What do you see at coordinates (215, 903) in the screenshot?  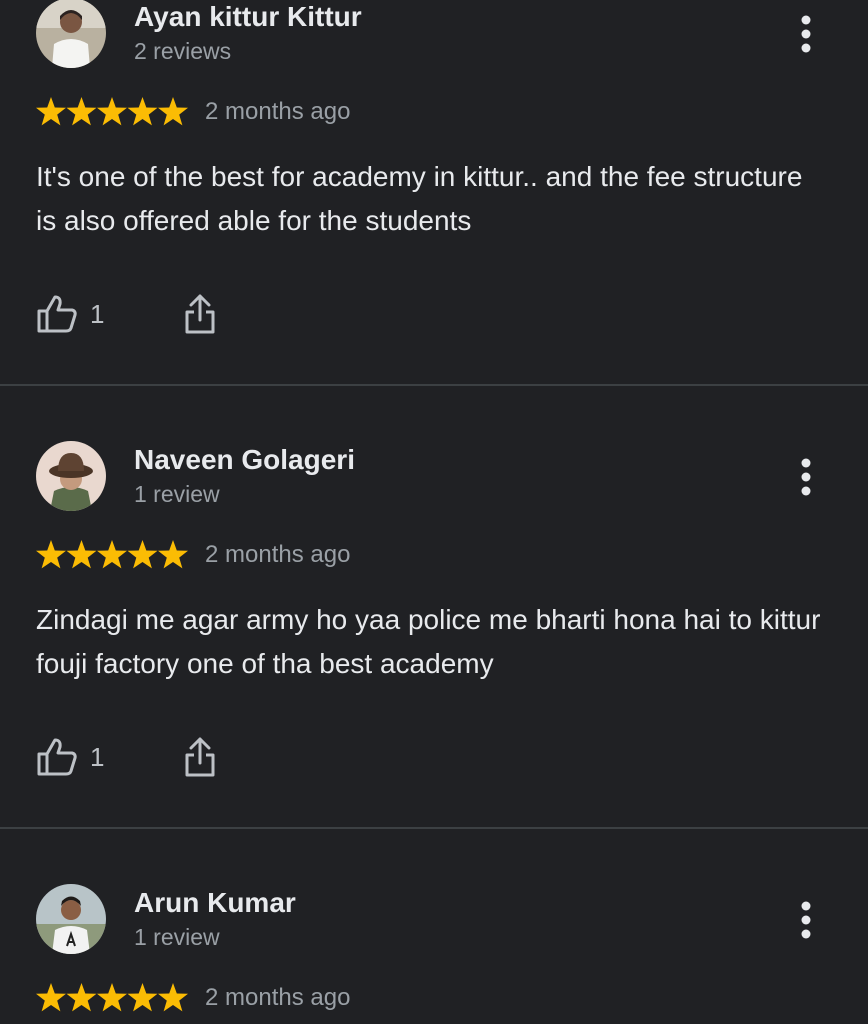 I see `author-name: Arun Kumar` at bounding box center [215, 903].